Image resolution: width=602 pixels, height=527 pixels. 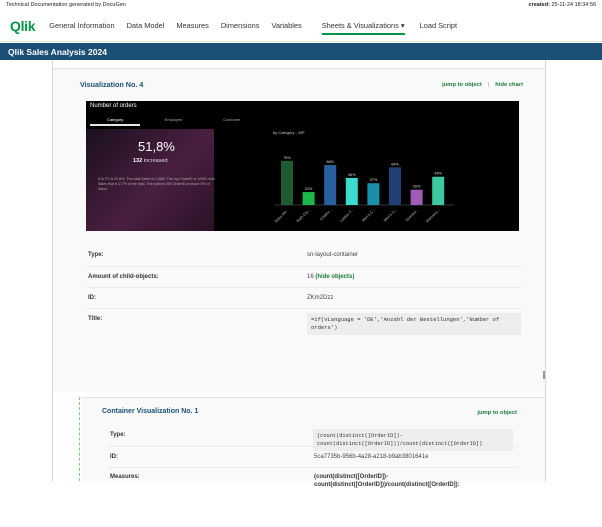 I want to click on nav-dimensions: Dimensions, so click(x=240, y=25).